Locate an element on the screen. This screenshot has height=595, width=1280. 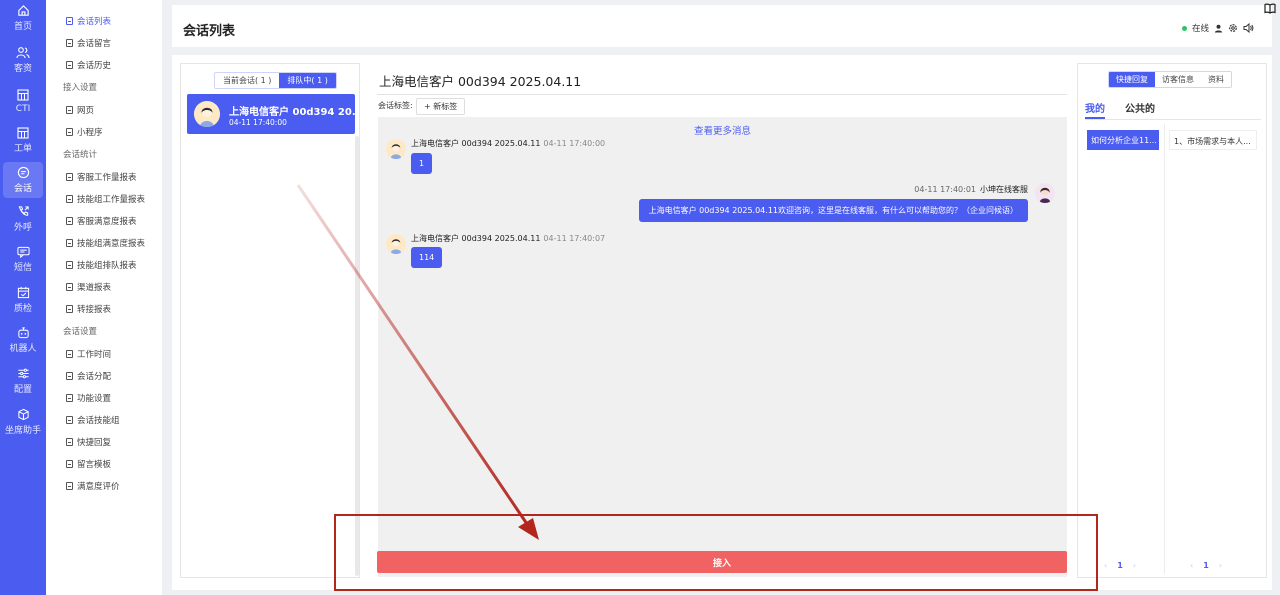
subnav-item: 转接报表 is located at coordinates (88, 309).